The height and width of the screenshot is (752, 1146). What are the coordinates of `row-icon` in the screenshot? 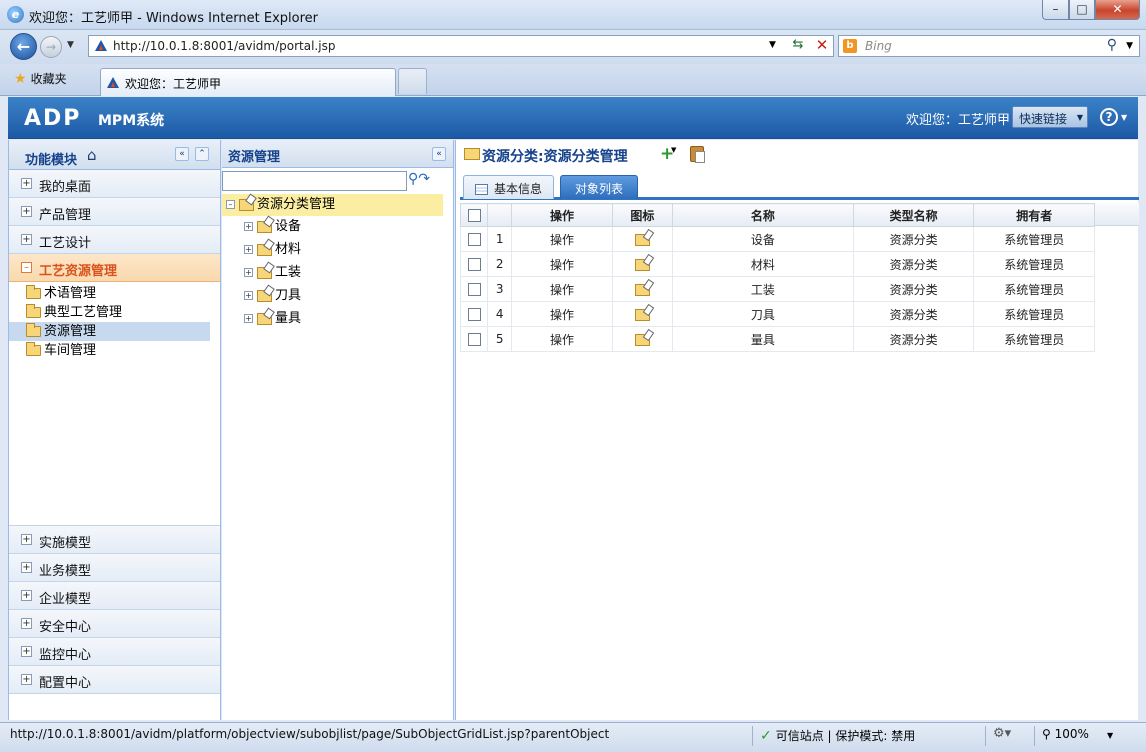 It's located at (642, 264).